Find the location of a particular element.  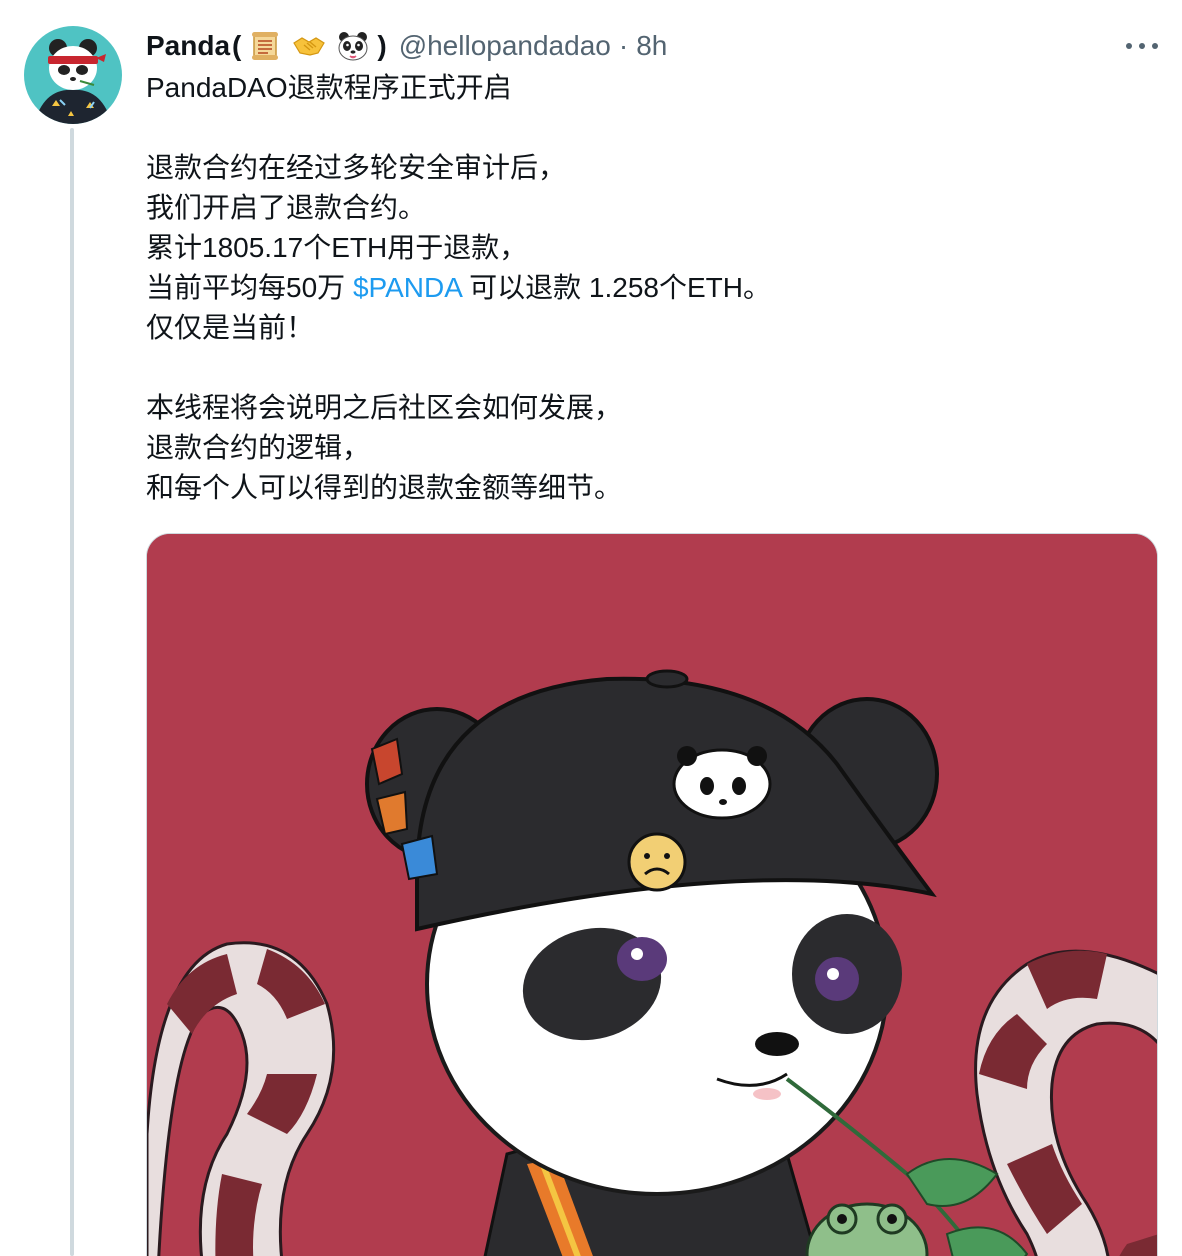

thread-connector-line is located at coordinates (72, 692).